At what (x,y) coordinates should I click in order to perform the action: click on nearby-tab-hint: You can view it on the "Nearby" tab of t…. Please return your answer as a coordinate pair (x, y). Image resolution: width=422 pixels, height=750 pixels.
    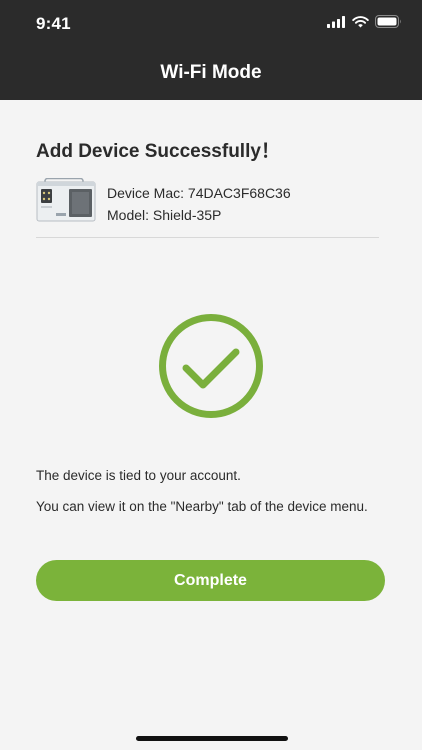
    Looking at the image, I should click on (202, 506).